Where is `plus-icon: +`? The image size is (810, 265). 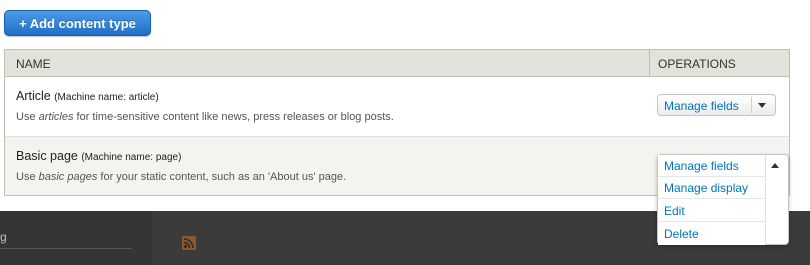
plus-icon: + is located at coordinates (23, 23).